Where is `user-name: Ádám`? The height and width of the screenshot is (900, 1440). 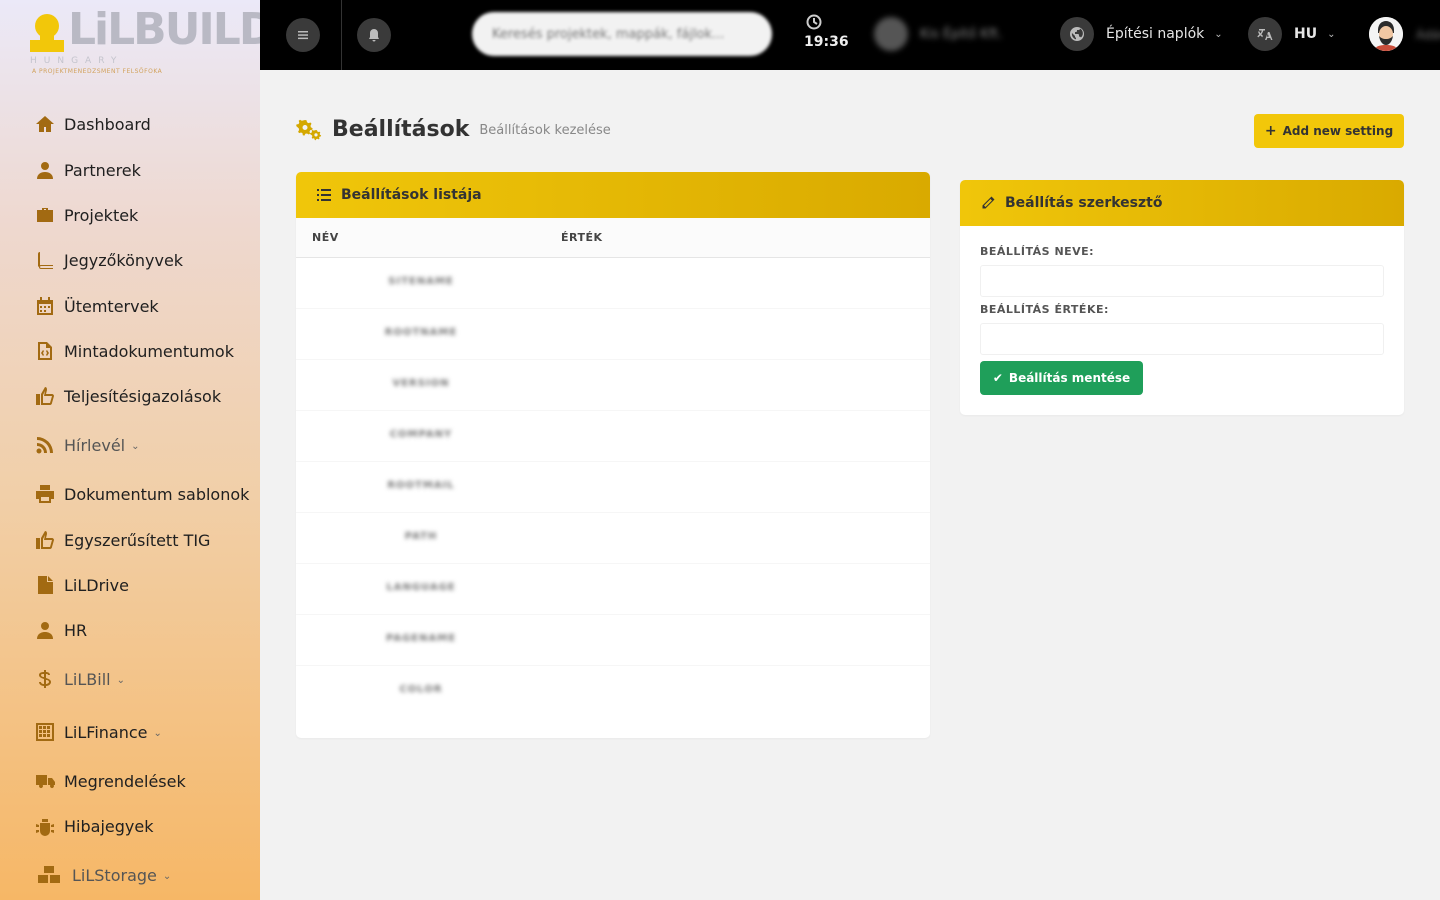
user-name: Ádám is located at coordinates (1428, 35).